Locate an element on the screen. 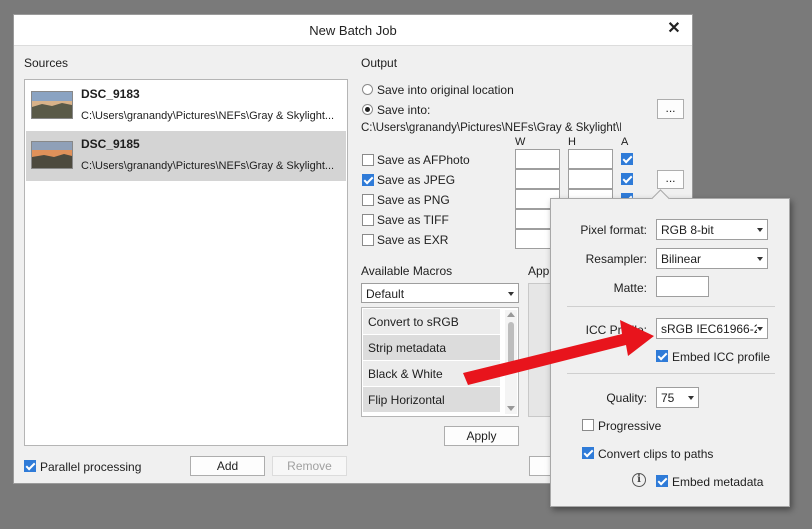 The image size is (812, 529). red-arrow-icon is located at coordinates (558, 352).